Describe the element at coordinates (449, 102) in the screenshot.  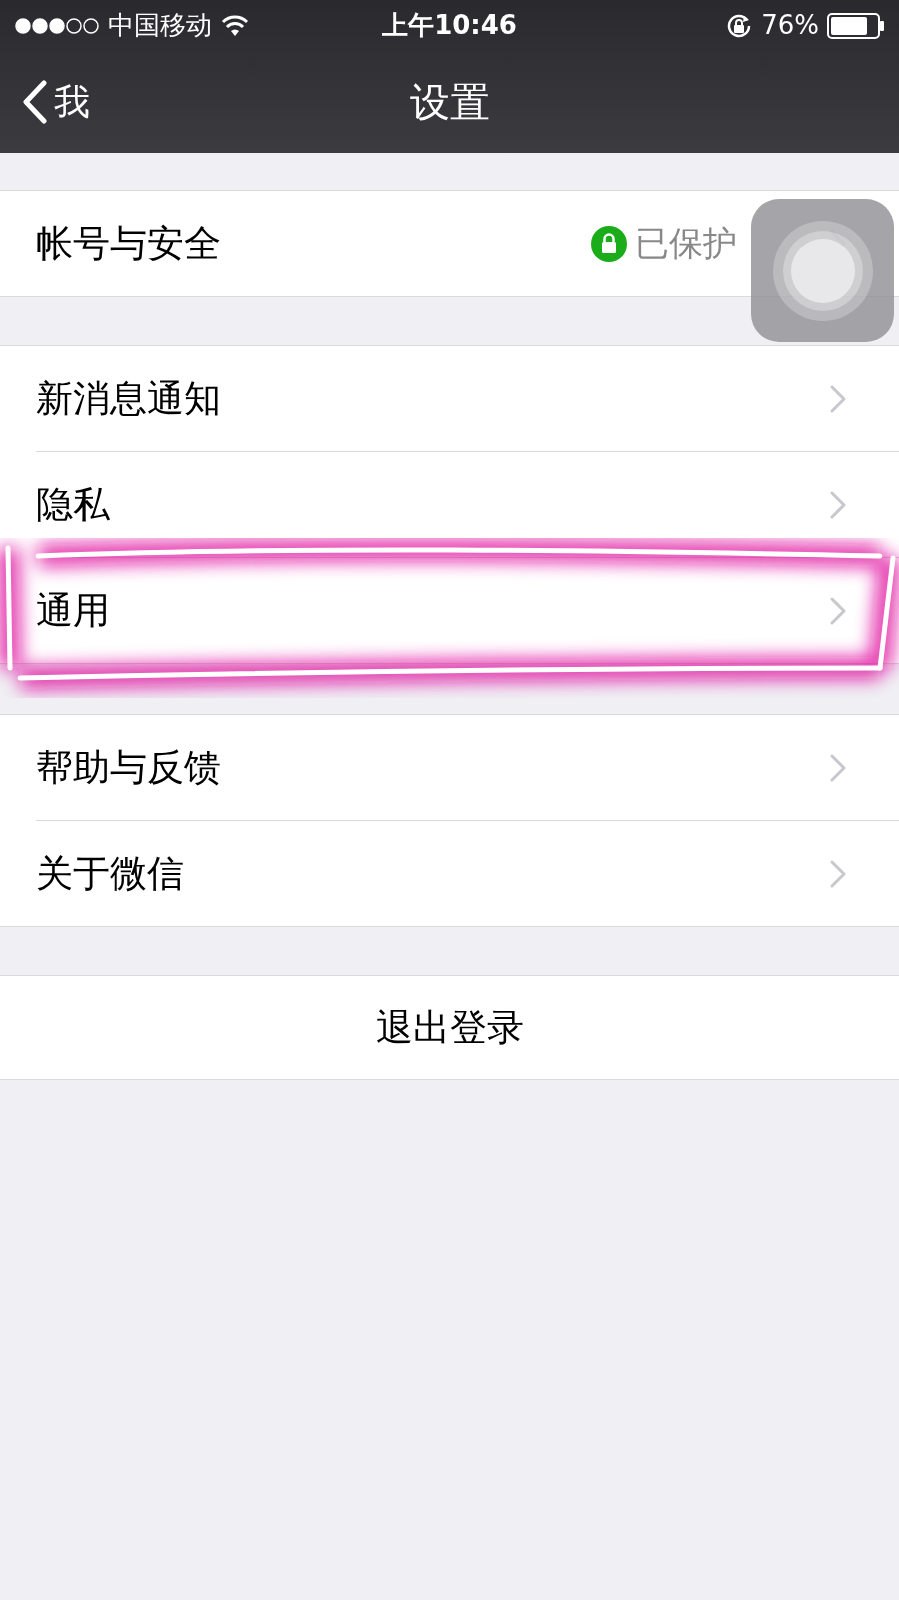
I see `page-title: 设置` at that location.